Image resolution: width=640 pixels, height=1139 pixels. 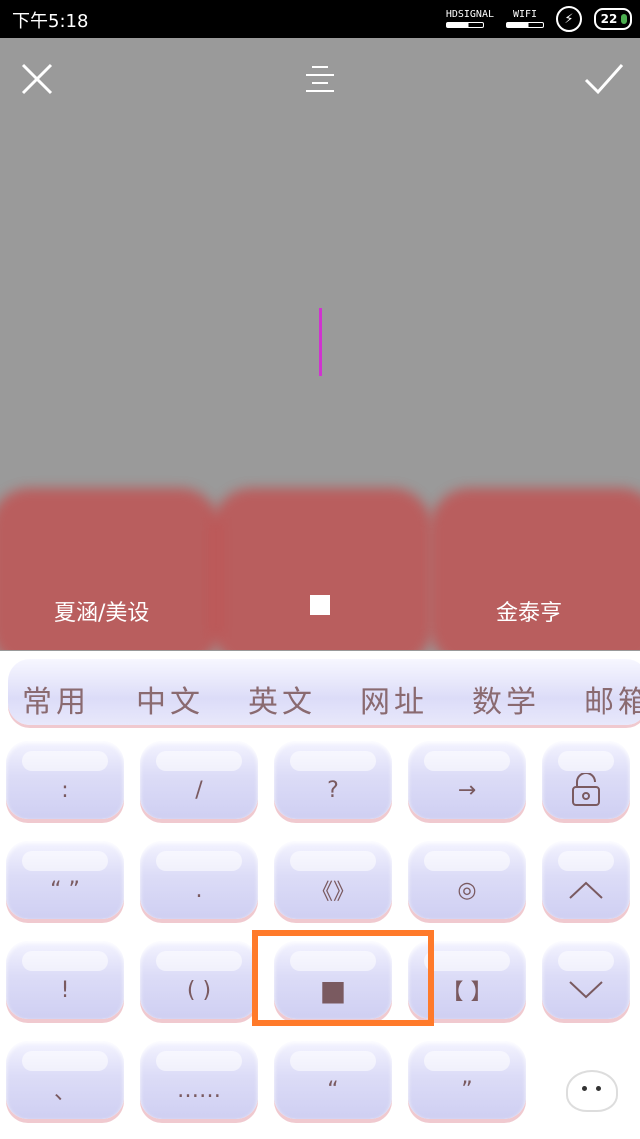 I want to click on tab-math: 数学, so click(x=506, y=699).